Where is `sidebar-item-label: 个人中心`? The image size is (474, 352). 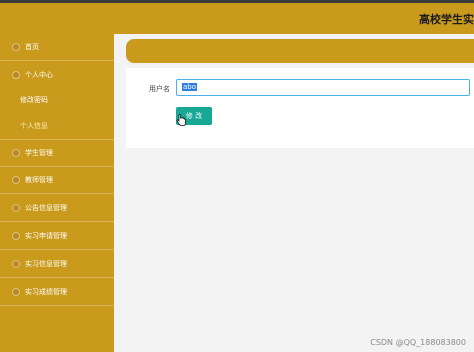
sidebar-item-label: 个人中心 is located at coordinates (39, 74).